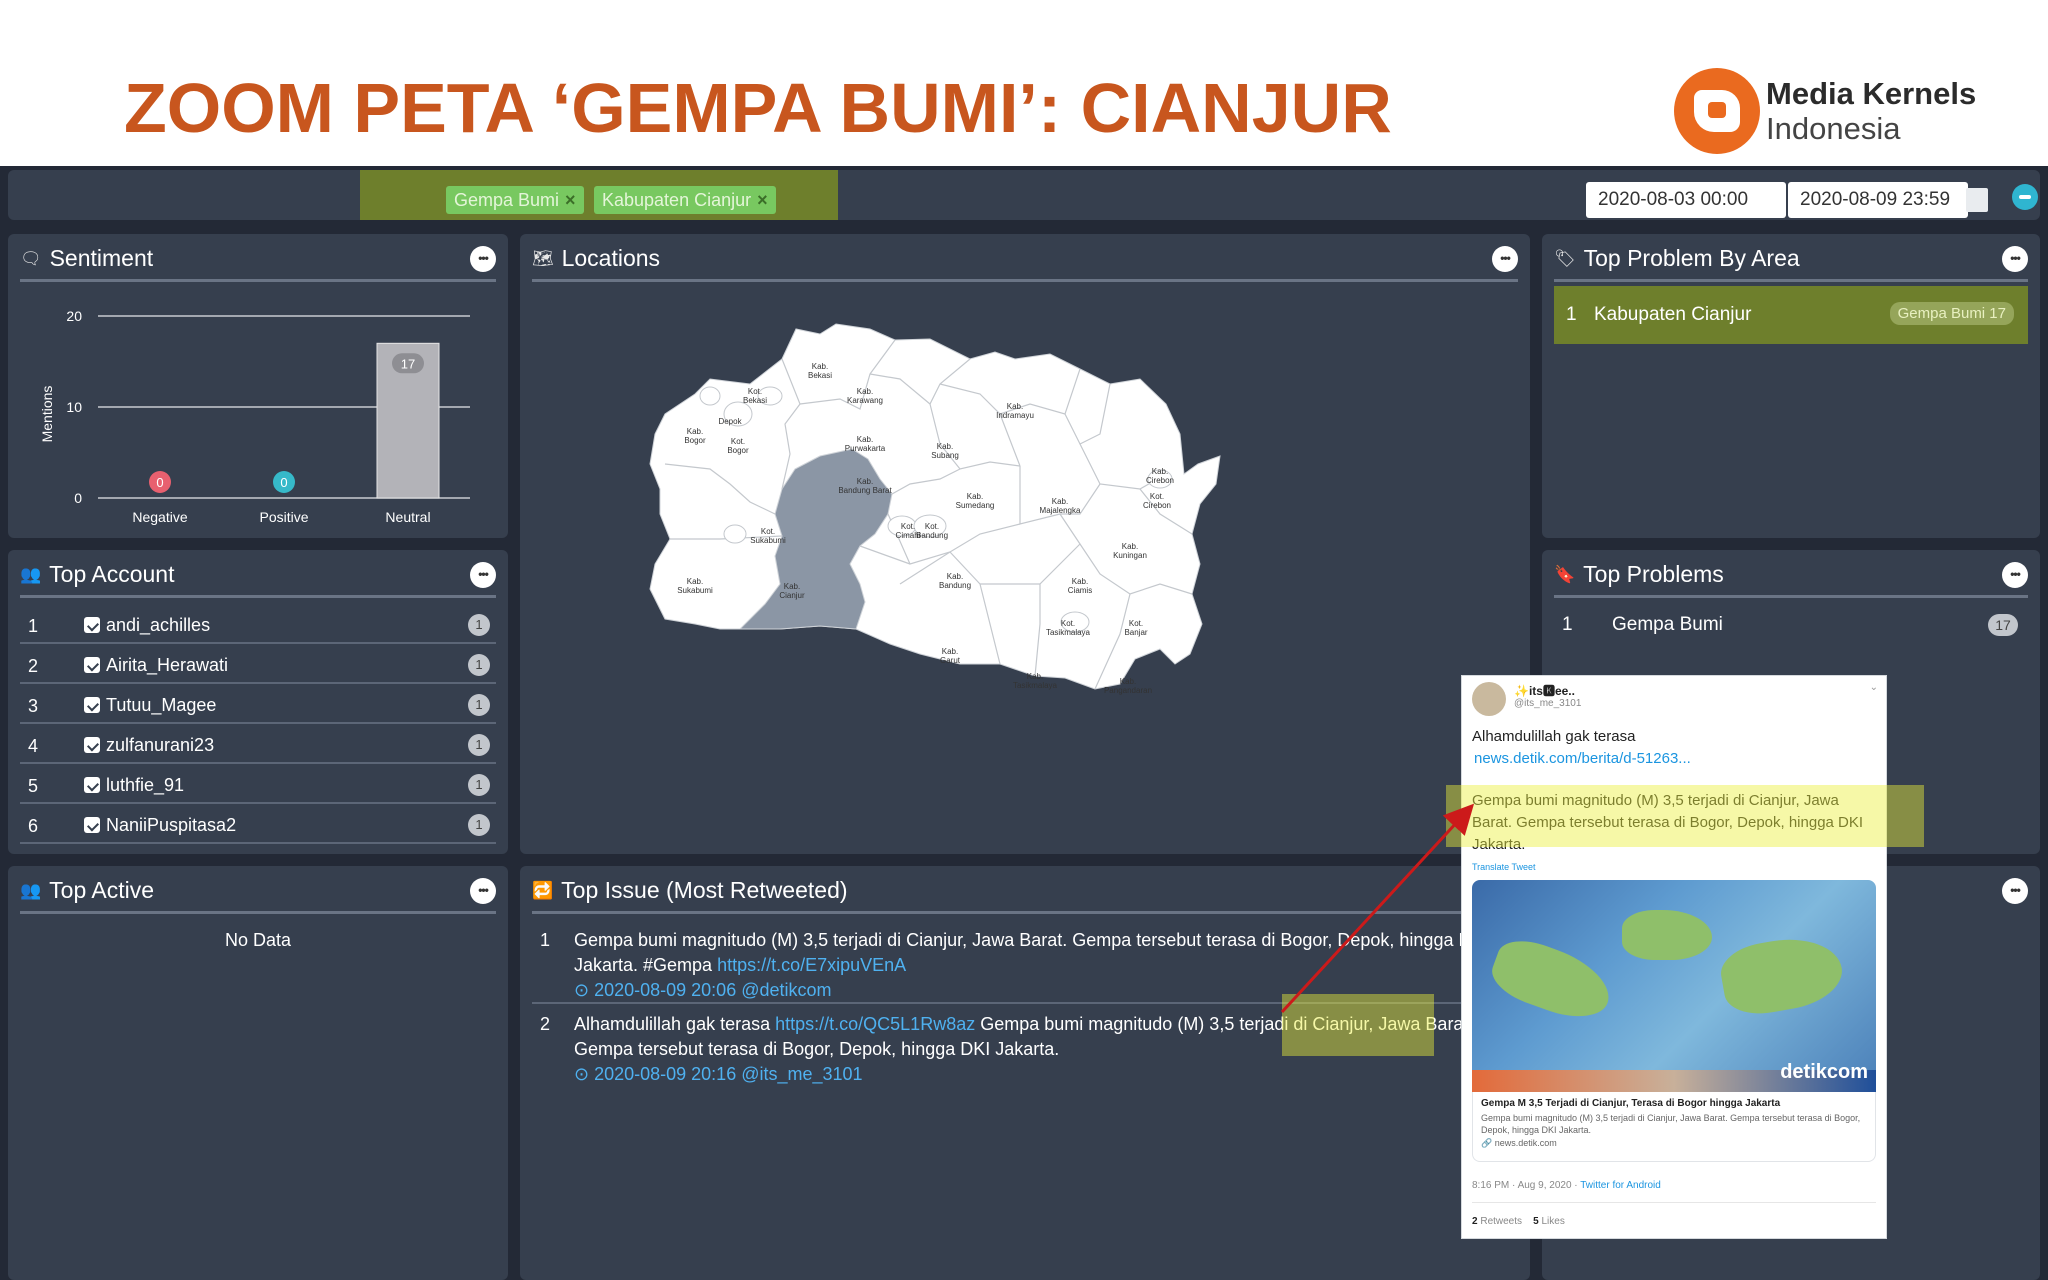 This screenshot has width=2048, height=1280. What do you see at coordinates (730, 421) in the screenshot?
I see `map-label: Depok` at bounding box center [730, 421].